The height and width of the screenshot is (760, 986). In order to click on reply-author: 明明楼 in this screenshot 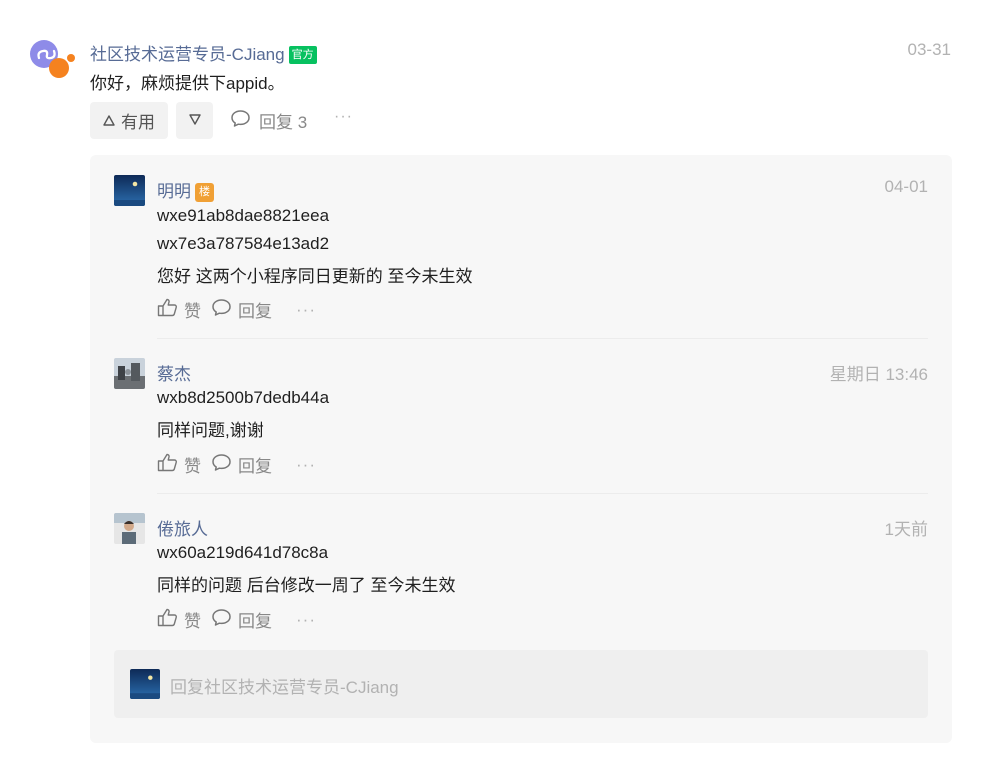, I will do `click(185, 189)`.